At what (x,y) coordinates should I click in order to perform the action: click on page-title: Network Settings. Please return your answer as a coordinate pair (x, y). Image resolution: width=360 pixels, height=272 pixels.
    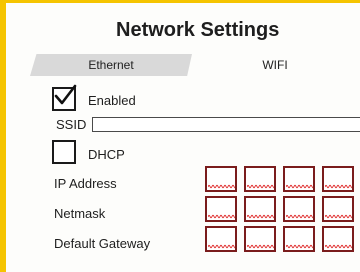
    Looking at the image, I should click on (198, 30).